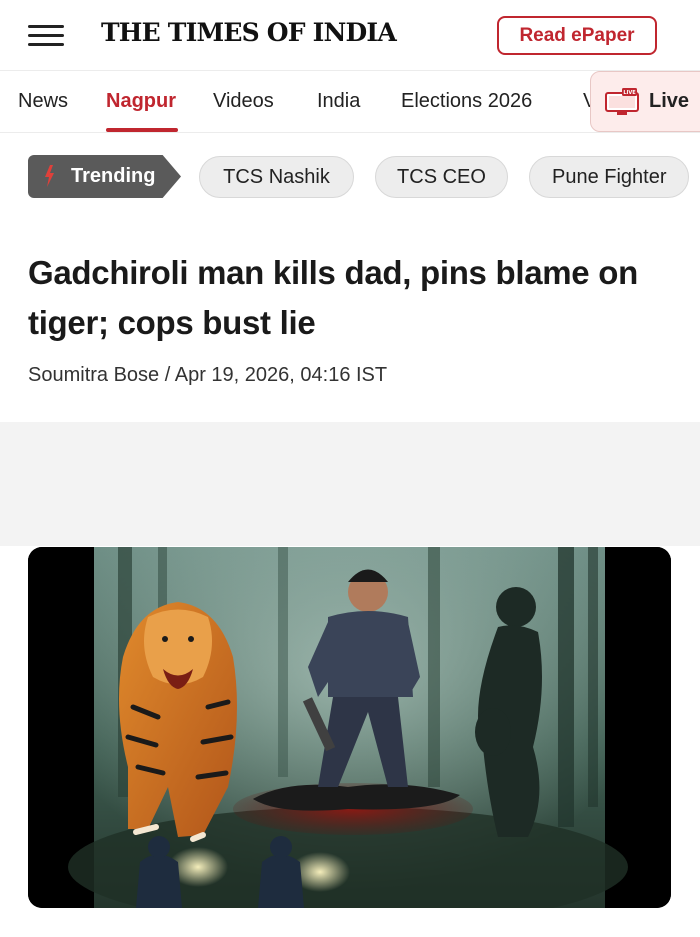 The width and height of the screenshot is (700, 937). Describe the element at coordinates (276, 177) in the screenshot. I see `trending-chip-tcs-nashik: TCS Nashik` at that location.